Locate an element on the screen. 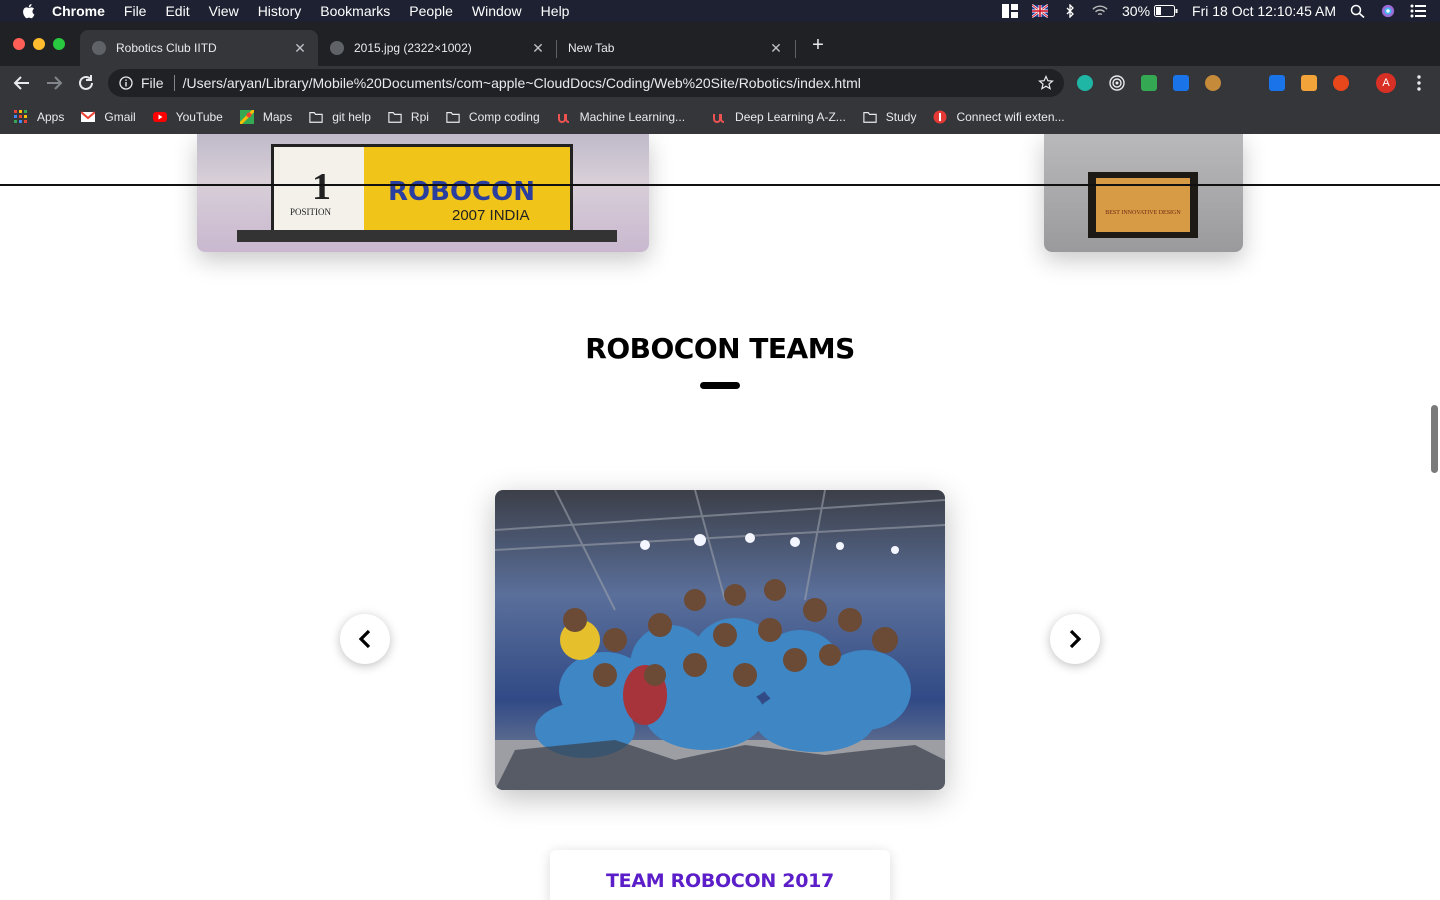 Image resolution: width=1440 pixels, height=900 pixels. bookmark-star-icon is located at coordinates (1046, 83).